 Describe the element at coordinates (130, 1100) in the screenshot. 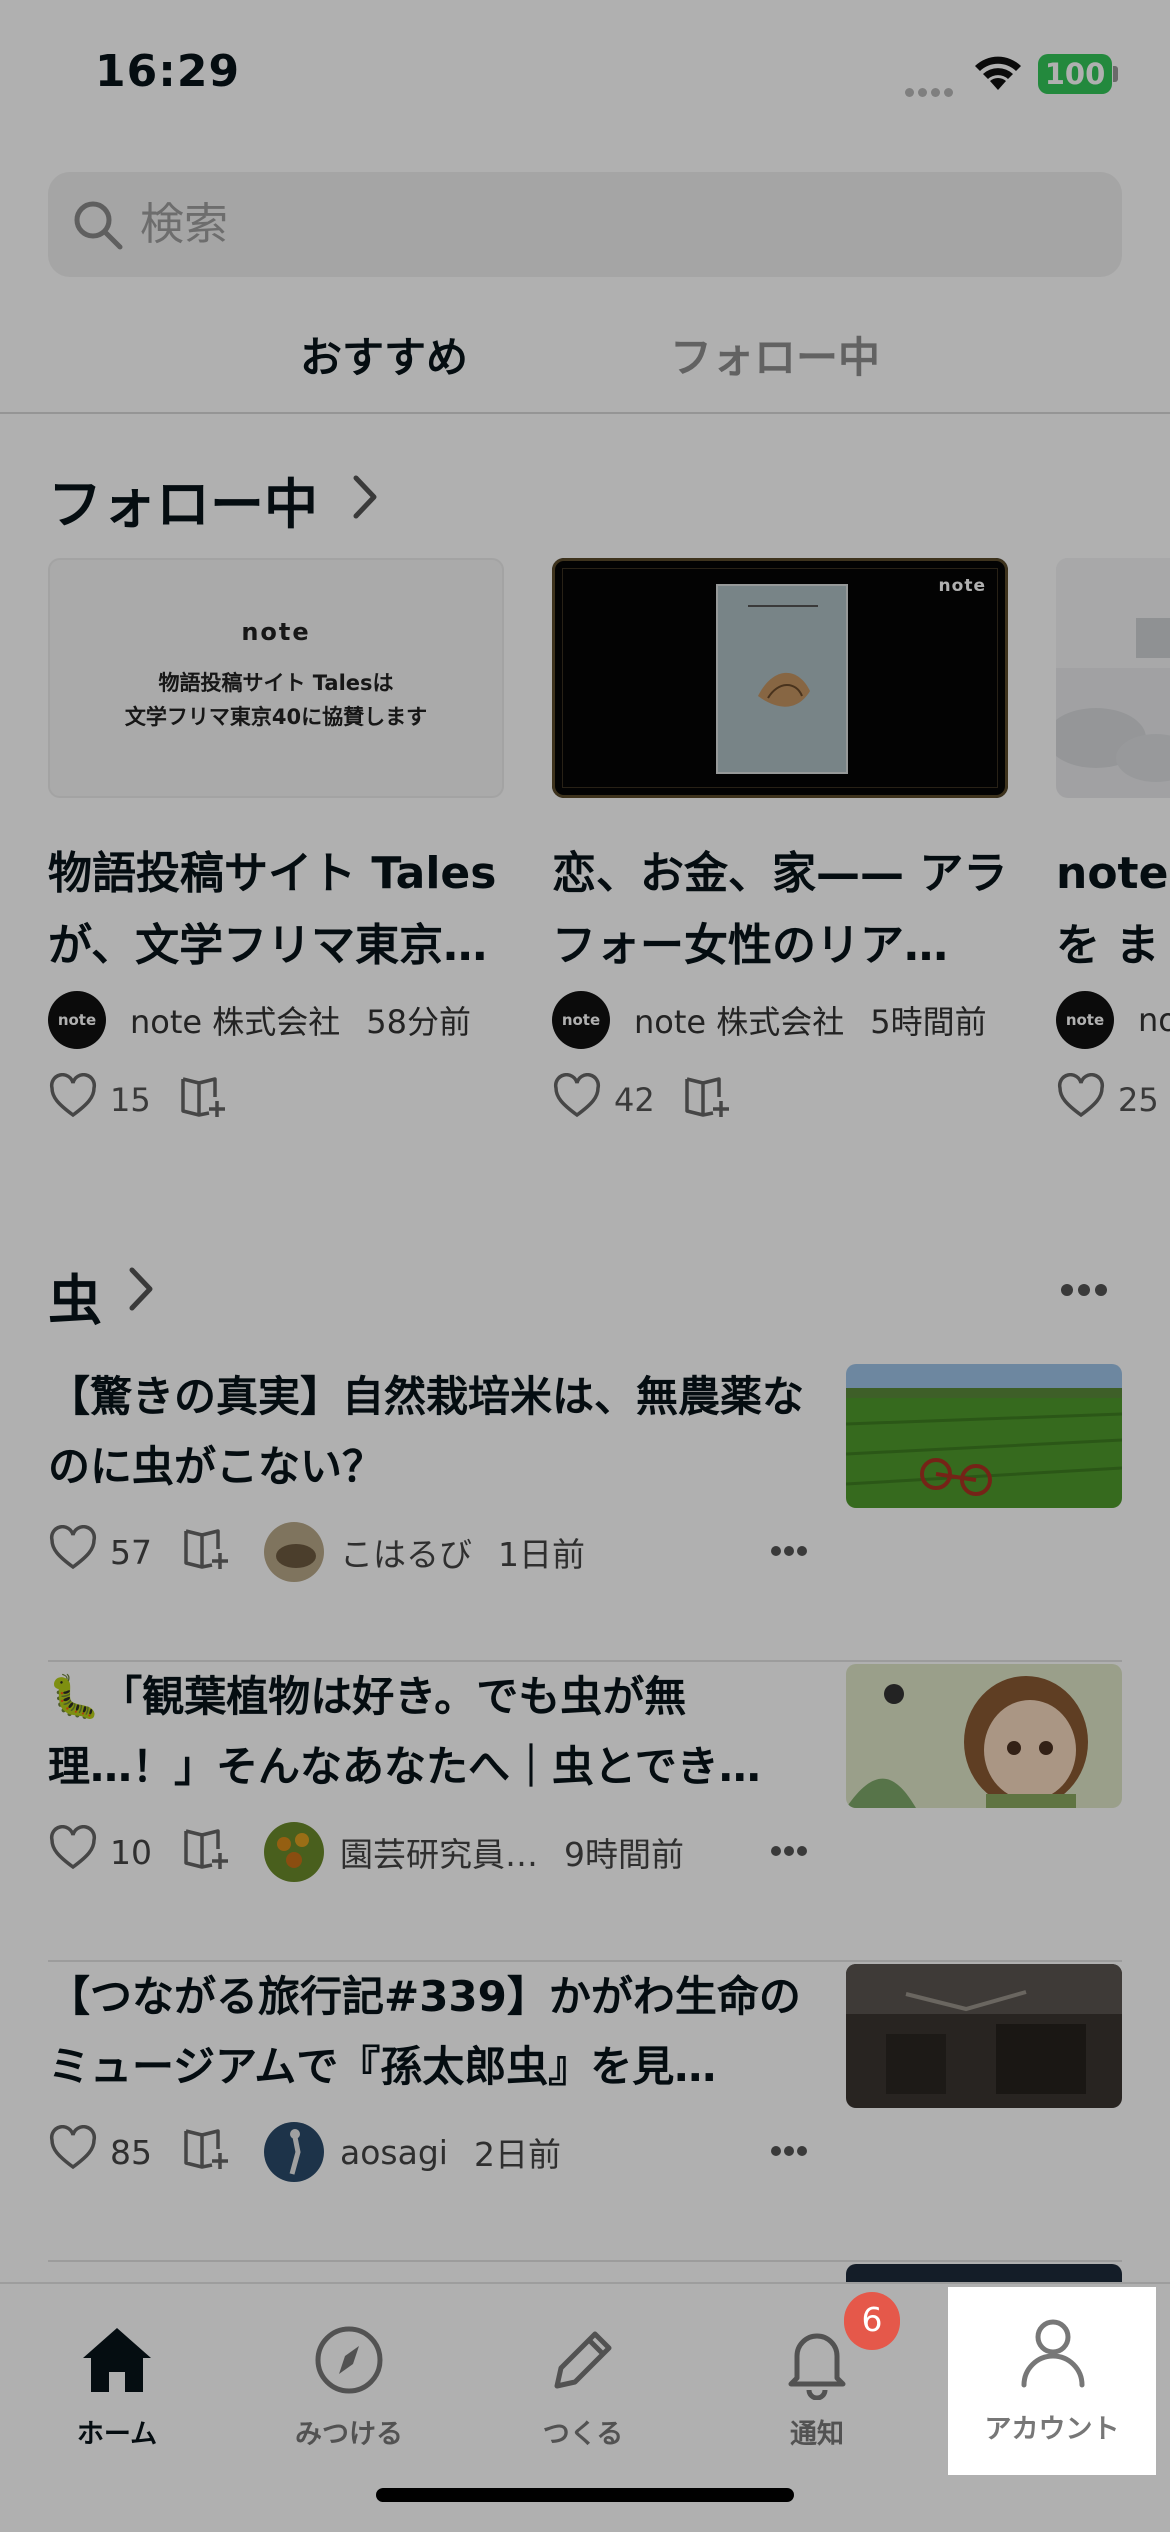

I see `like-count: 15` at that location.